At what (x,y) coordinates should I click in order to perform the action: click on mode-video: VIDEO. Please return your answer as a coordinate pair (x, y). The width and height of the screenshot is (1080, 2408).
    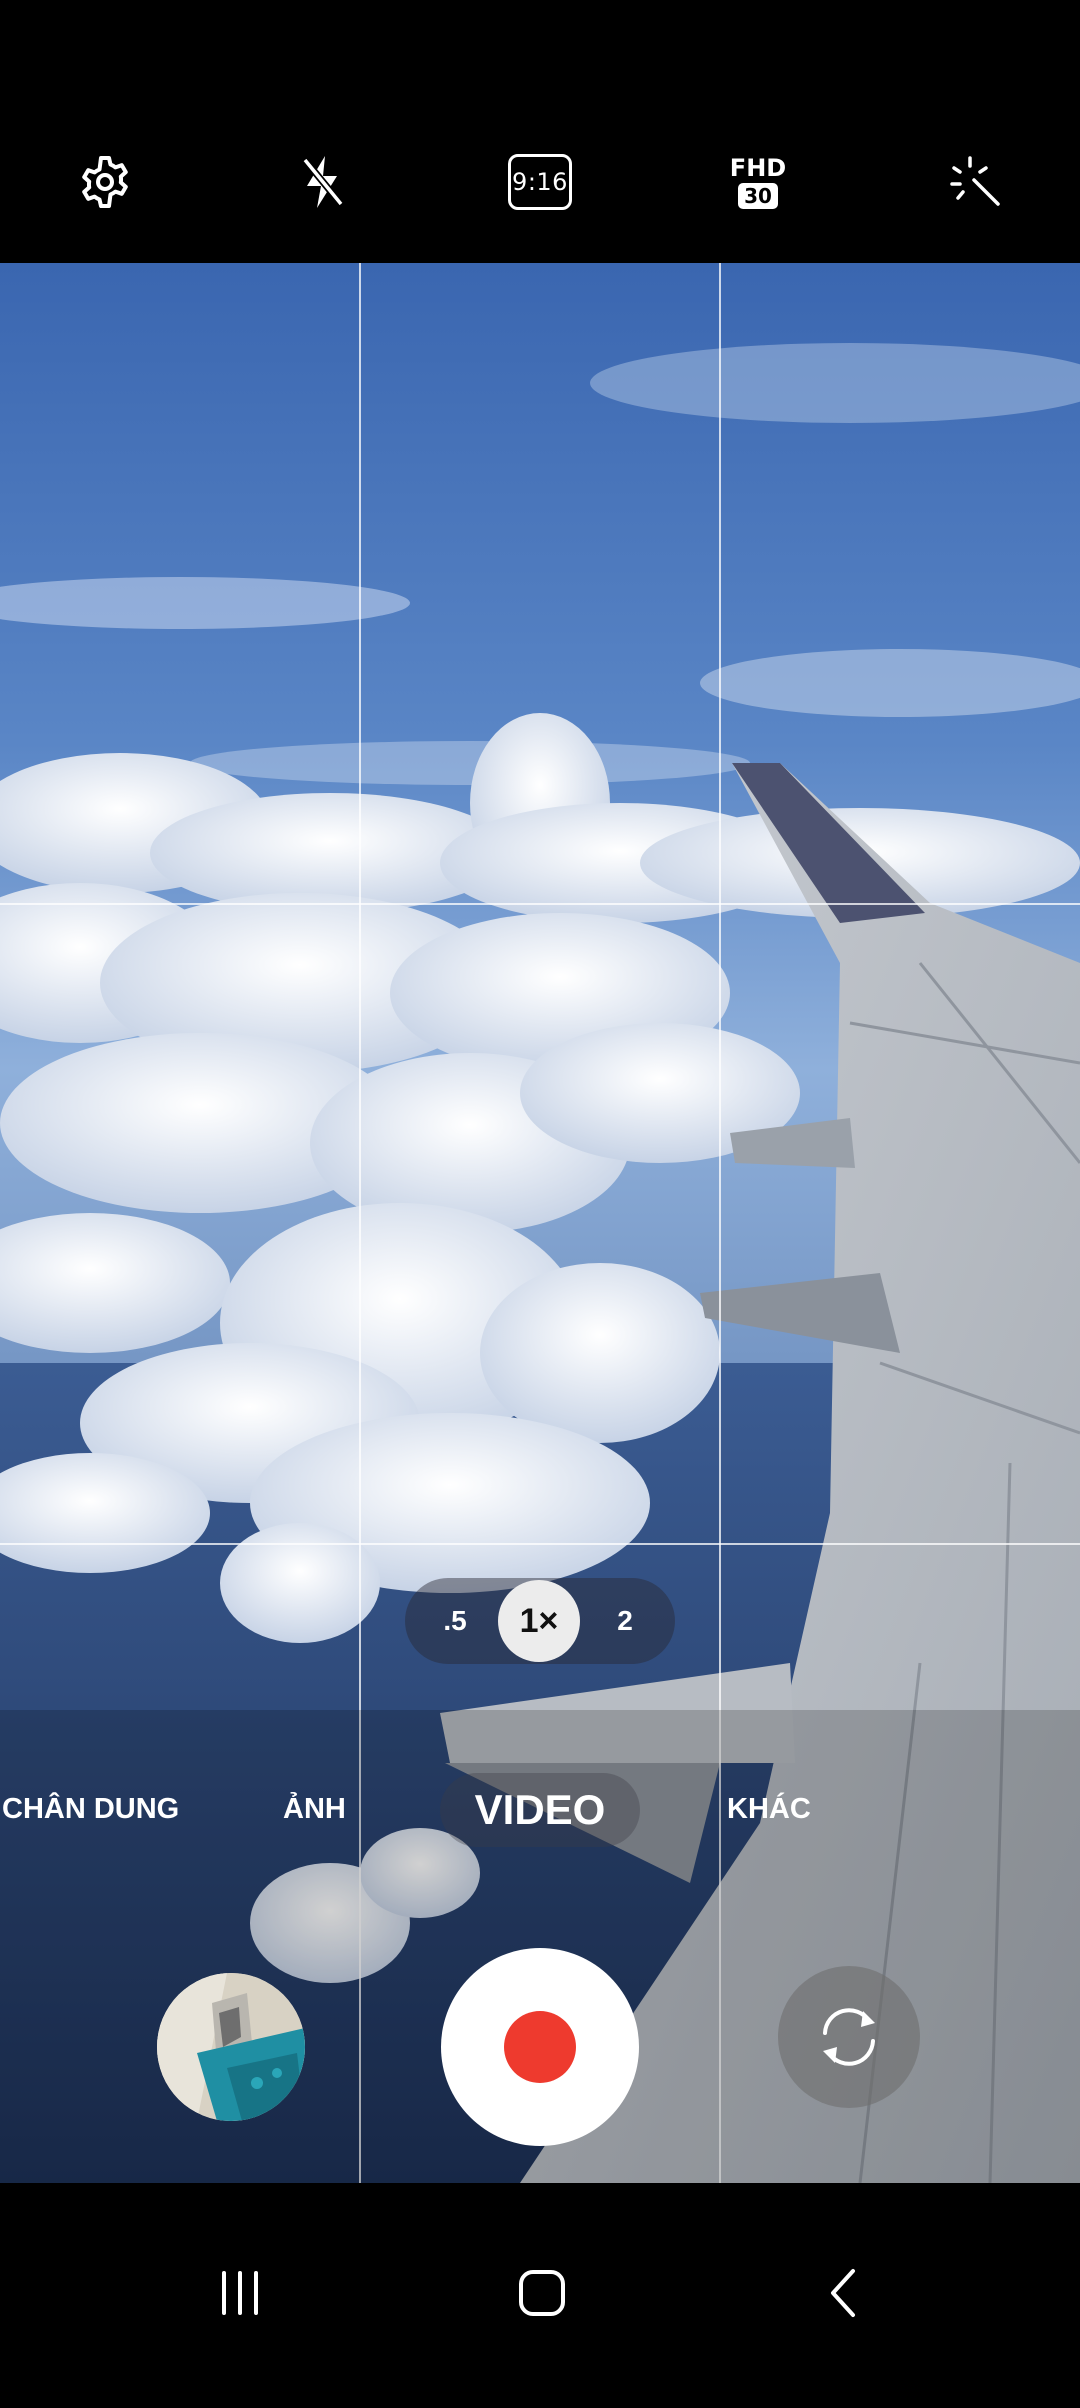
    Looking at the image, I should click on (540, 1810).